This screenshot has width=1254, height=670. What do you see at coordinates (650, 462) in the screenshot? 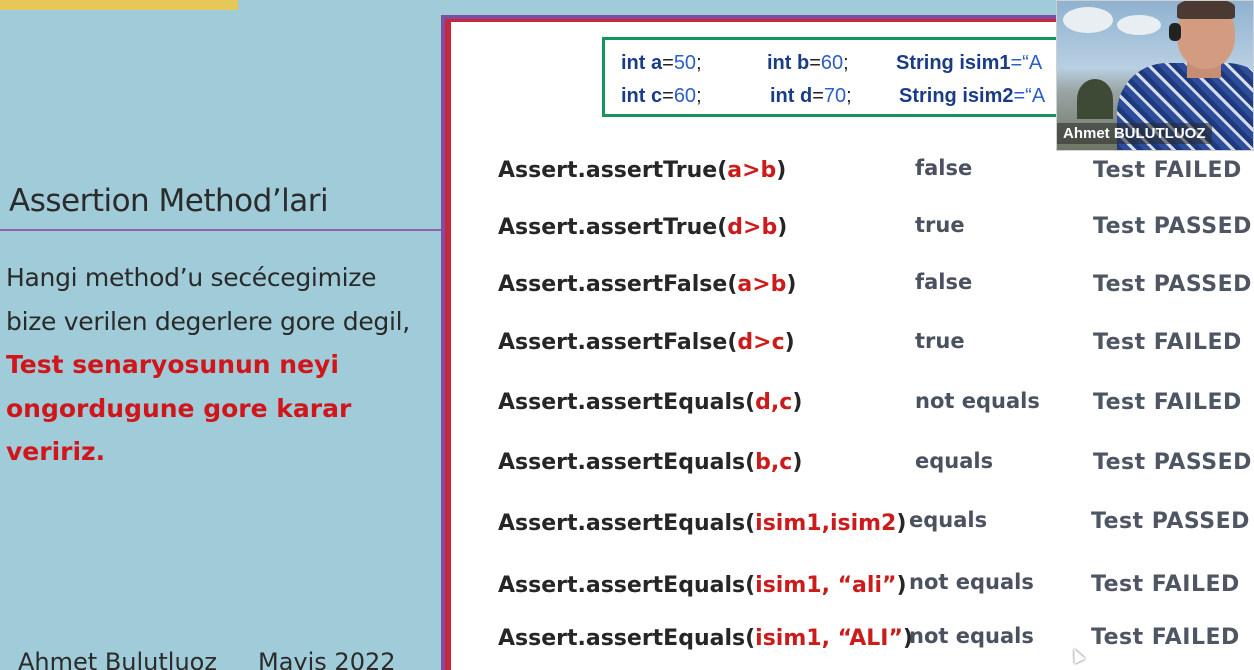
I see `assert-method: Assert.assertEquals(b,c)` at bounding box center [650, 462].